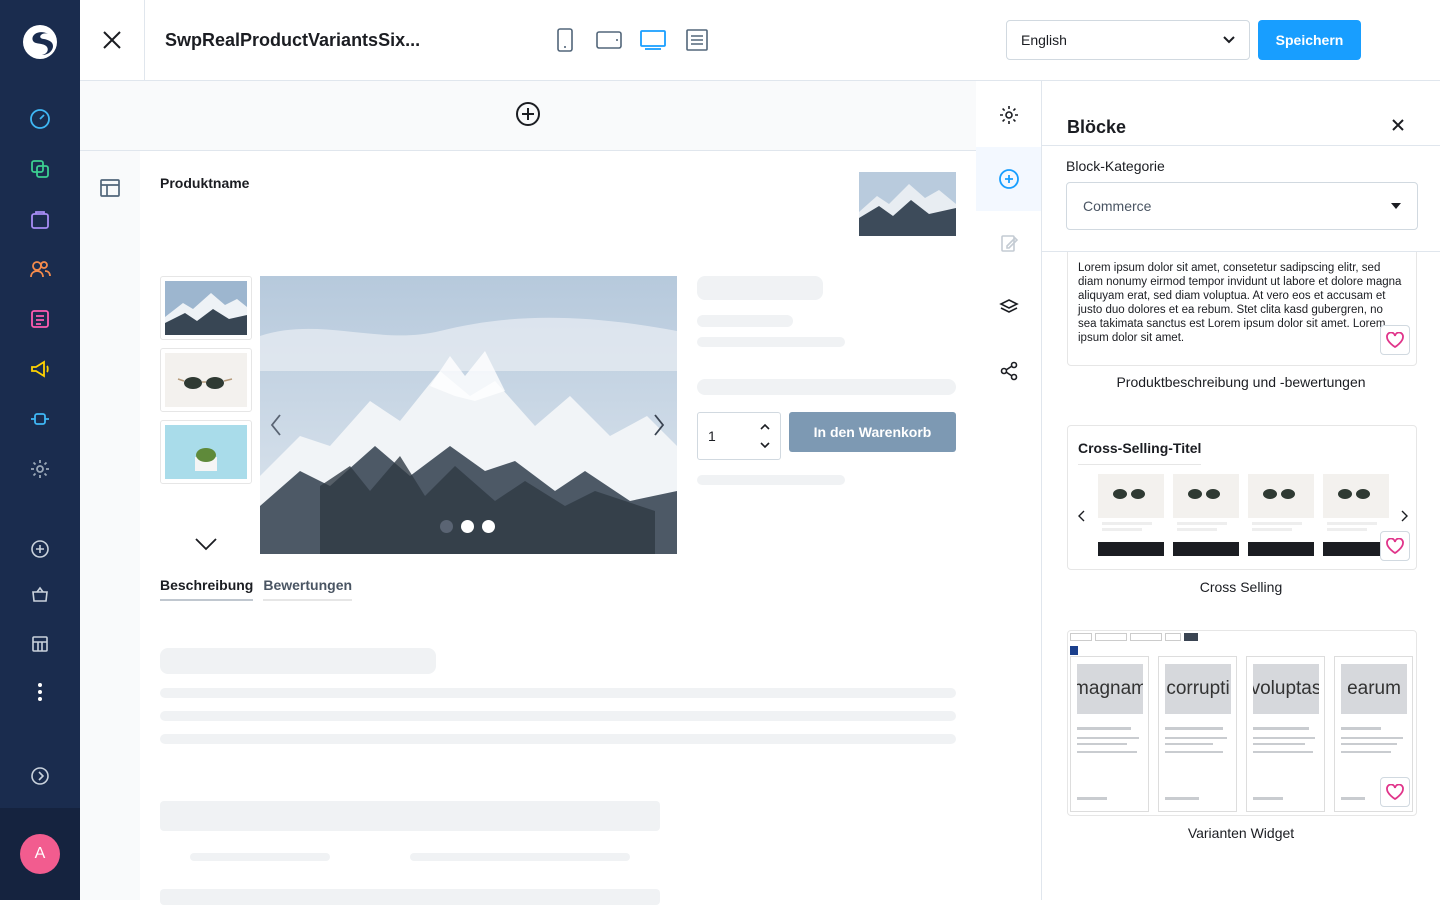  I want to click on avatar: A, so click(40, 854).